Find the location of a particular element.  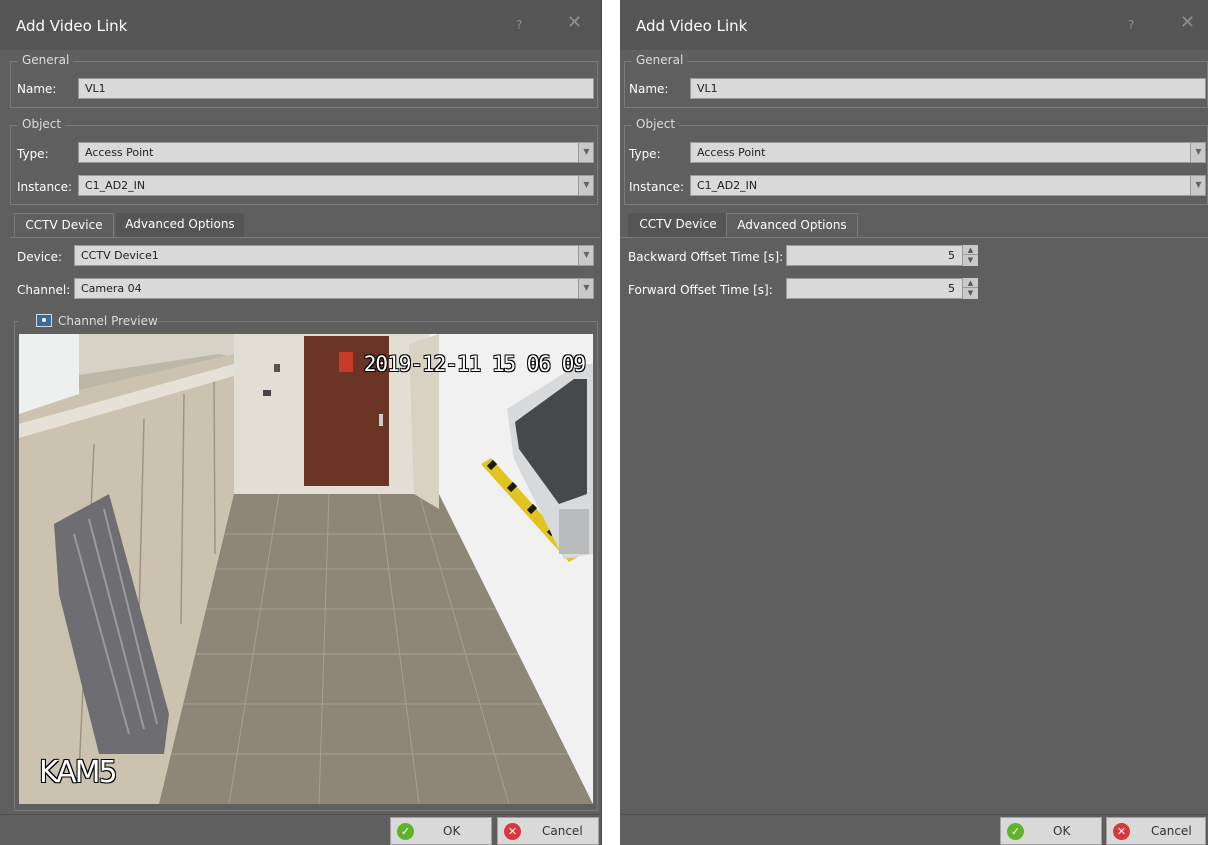

backward-offset-value: 5 is located at coordinates (951, 255).